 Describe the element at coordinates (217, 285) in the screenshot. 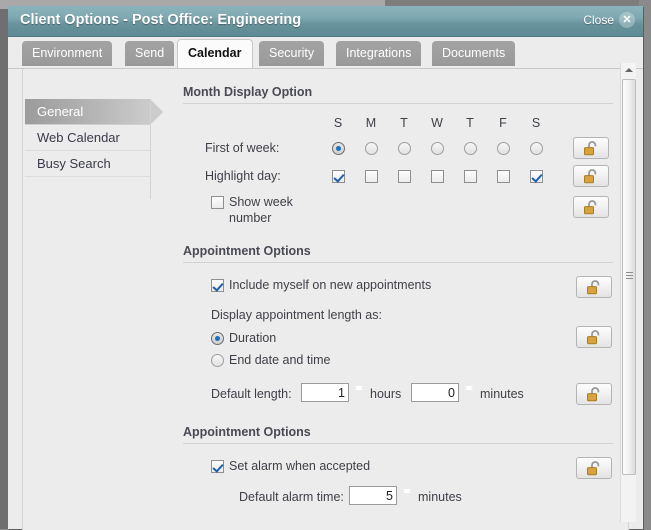

I see `checkbox-include-myself` at that location.